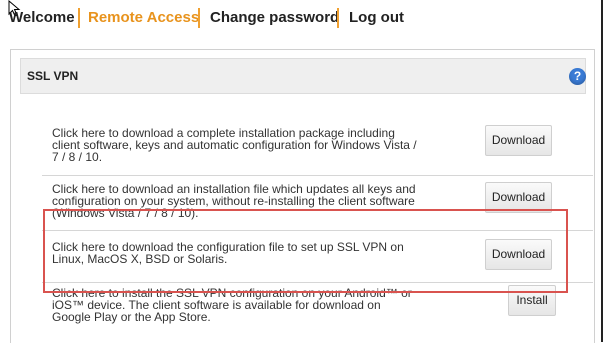  Describe the element at coordinates (131, 317) in the screenshot. I see `row-text-line: Google Play or the App Store.` at that location.